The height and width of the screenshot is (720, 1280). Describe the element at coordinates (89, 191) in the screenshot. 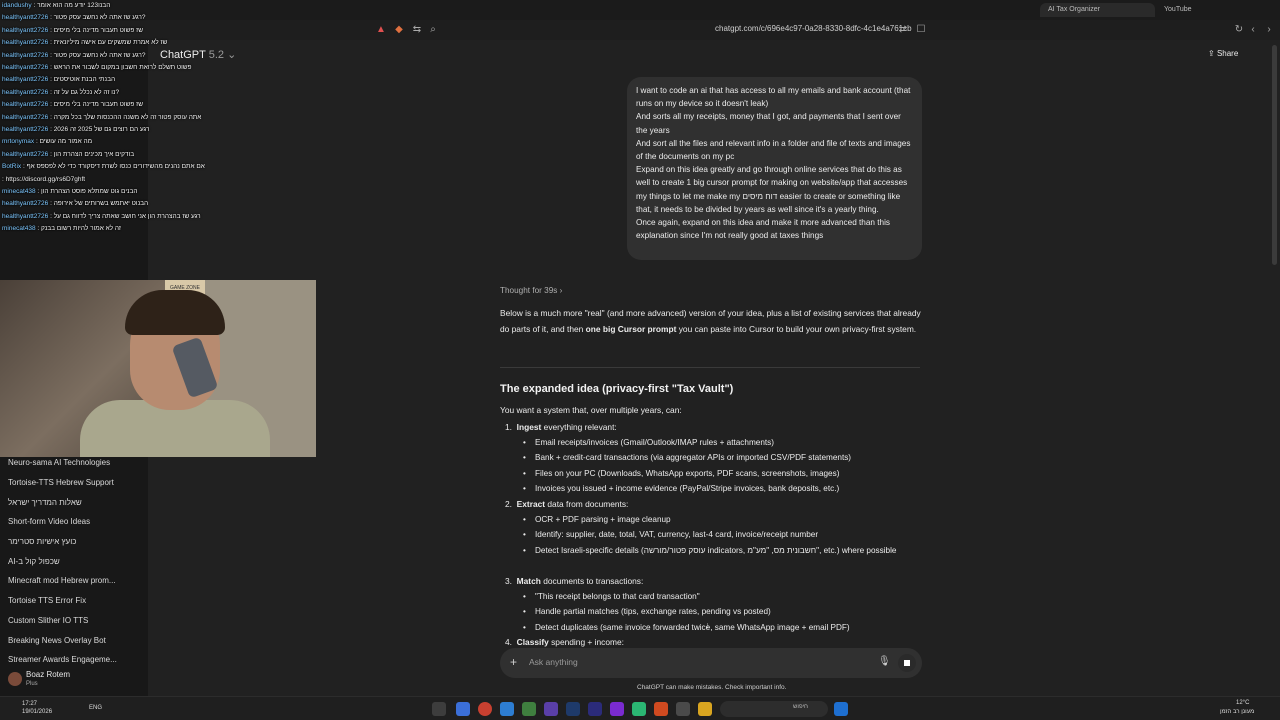

I see `chat-text: הבנים גוט שמתלא פוסט הצהרת הון` at that location.